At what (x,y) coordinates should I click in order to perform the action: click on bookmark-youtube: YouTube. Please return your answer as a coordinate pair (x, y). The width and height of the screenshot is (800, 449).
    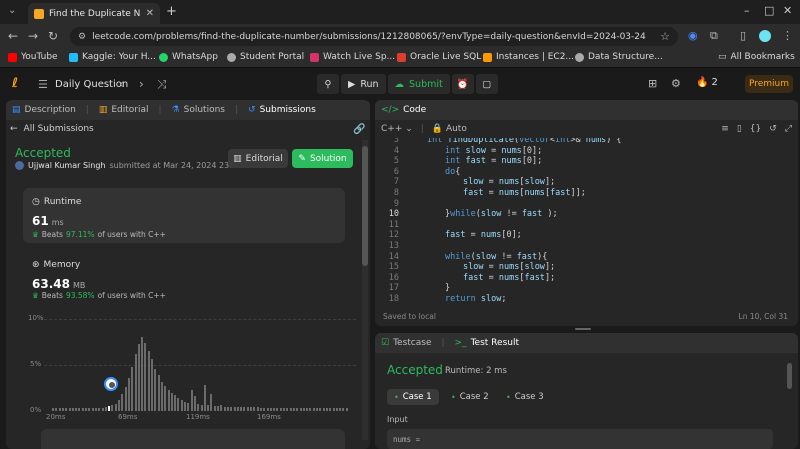
    Looking at the image, I should click on (33, 57).